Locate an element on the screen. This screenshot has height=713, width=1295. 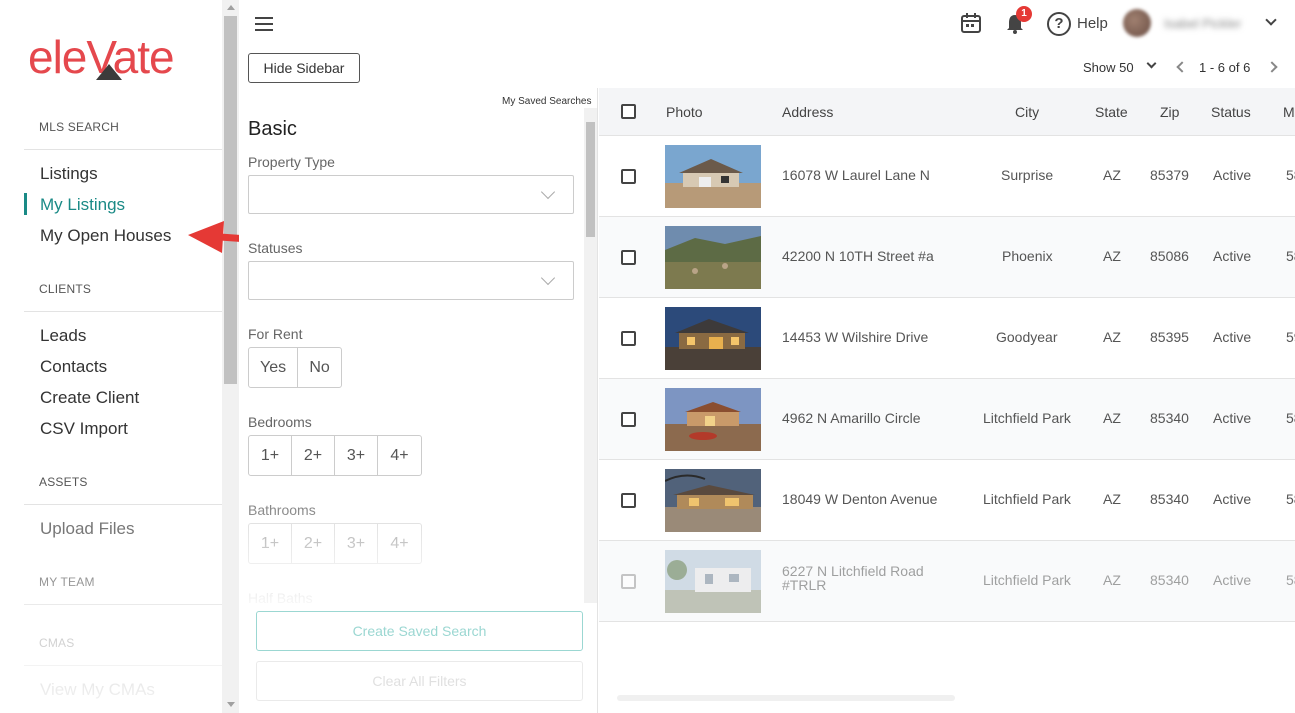
bedrooms-2plus-button: 2+ is located at coordinates (313, 455).